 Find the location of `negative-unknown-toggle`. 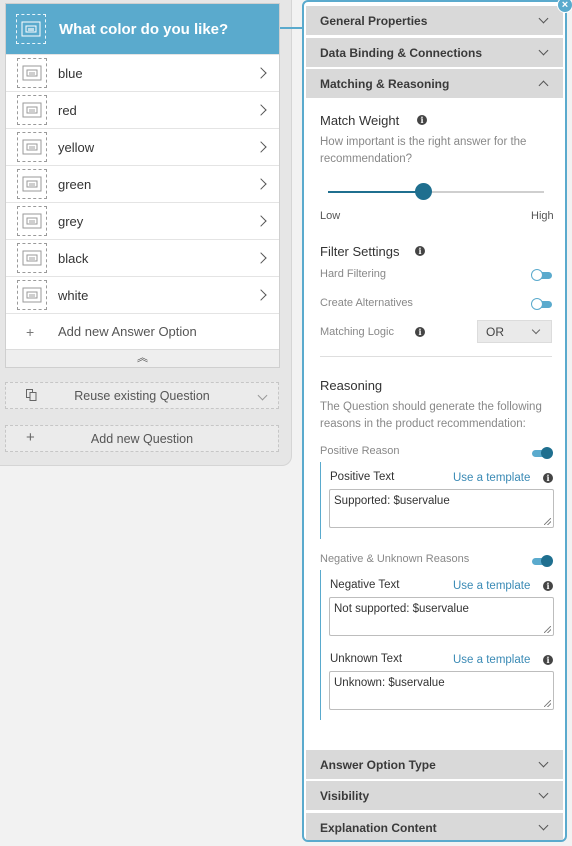

negative-unknown-toggle is located at coordinates (542, 561).